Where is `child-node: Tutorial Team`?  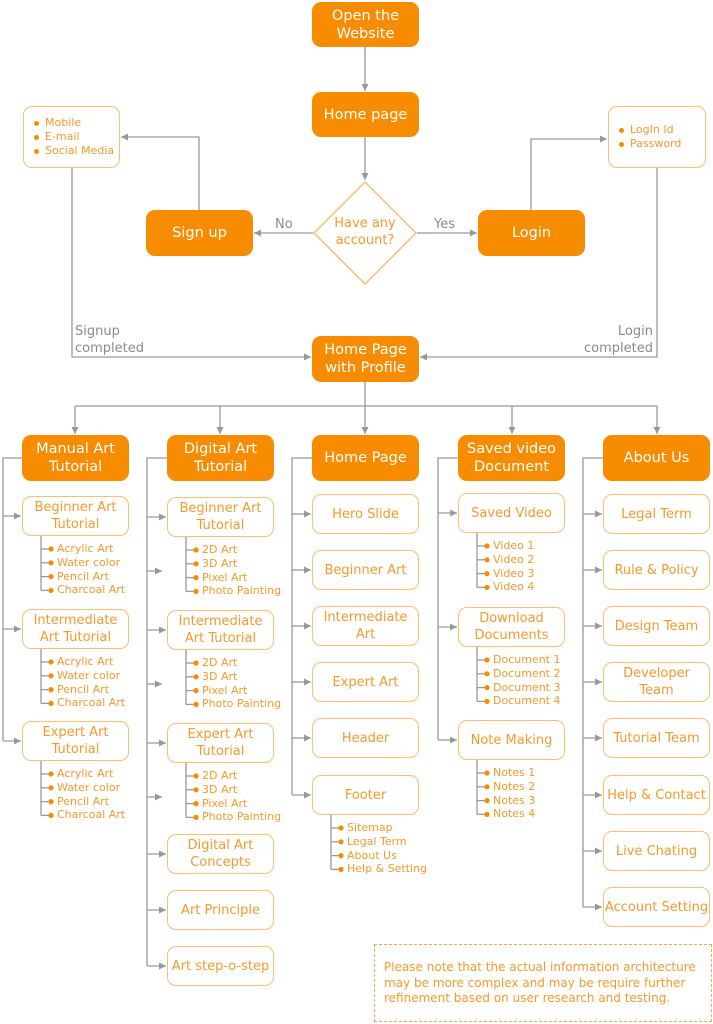 child-node: Tutorial Team is located at coordinates (656, 738).